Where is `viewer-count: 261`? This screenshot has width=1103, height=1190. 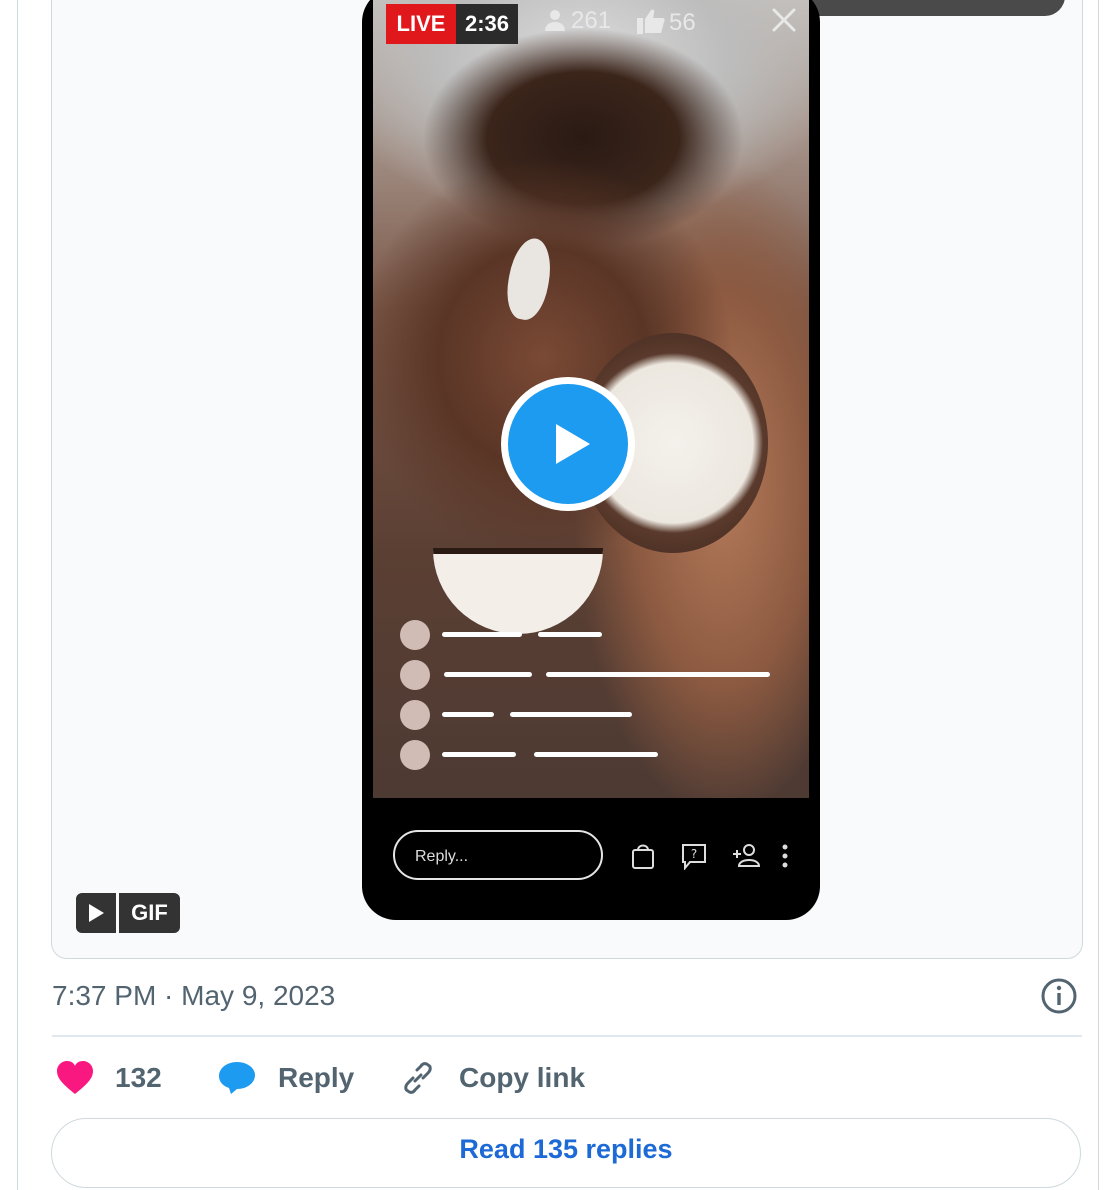 viewer-count: 261 is located at coordinates (577, 21).